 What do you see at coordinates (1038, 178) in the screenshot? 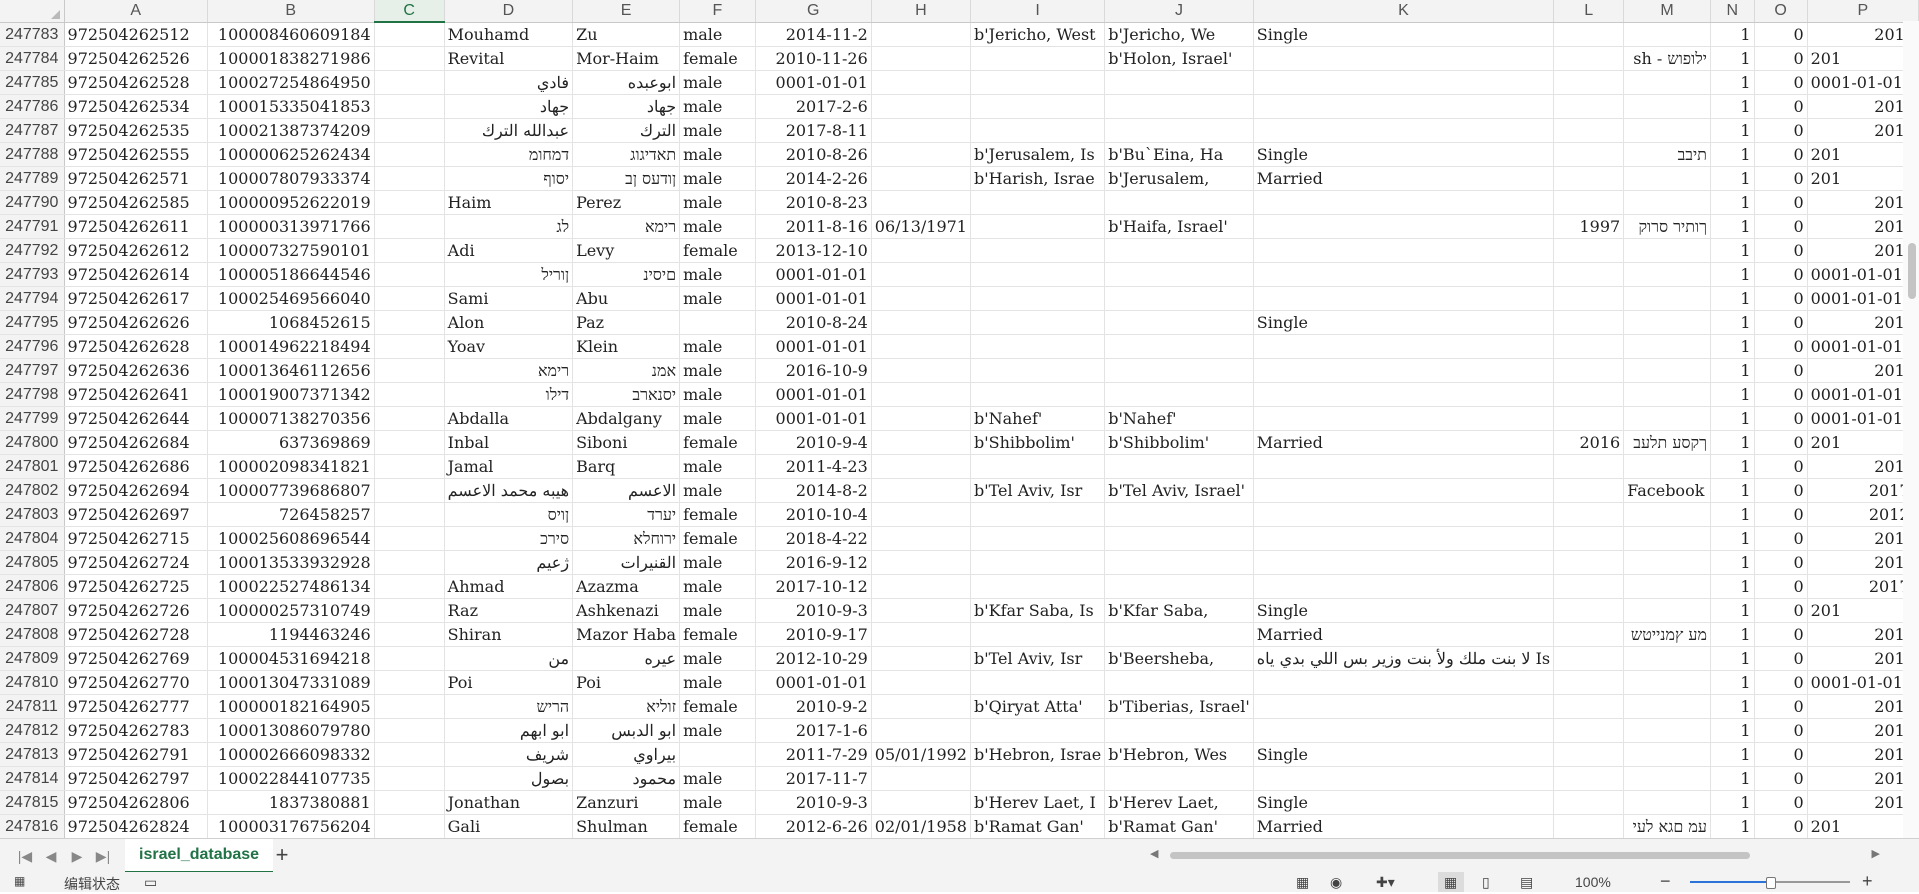
I see `cell-i: b'Harish, Israe` at bounding box center [1038, 178].